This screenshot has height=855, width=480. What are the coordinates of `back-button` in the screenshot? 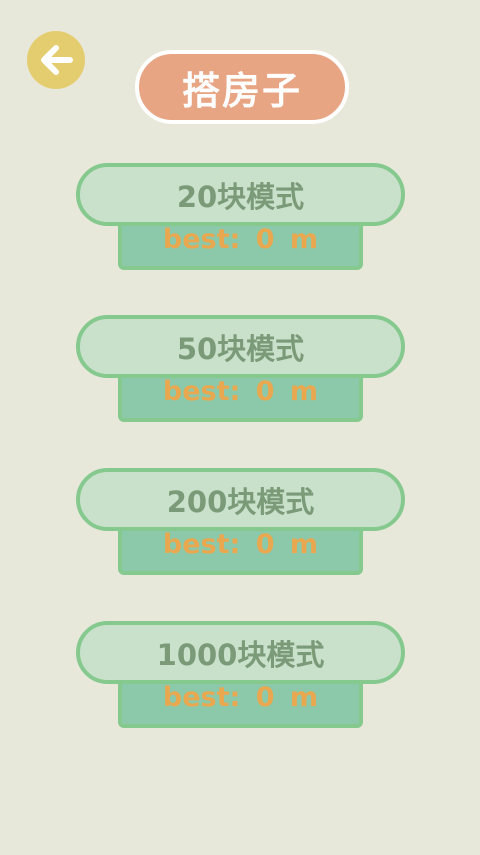 It's located at (56, 60).